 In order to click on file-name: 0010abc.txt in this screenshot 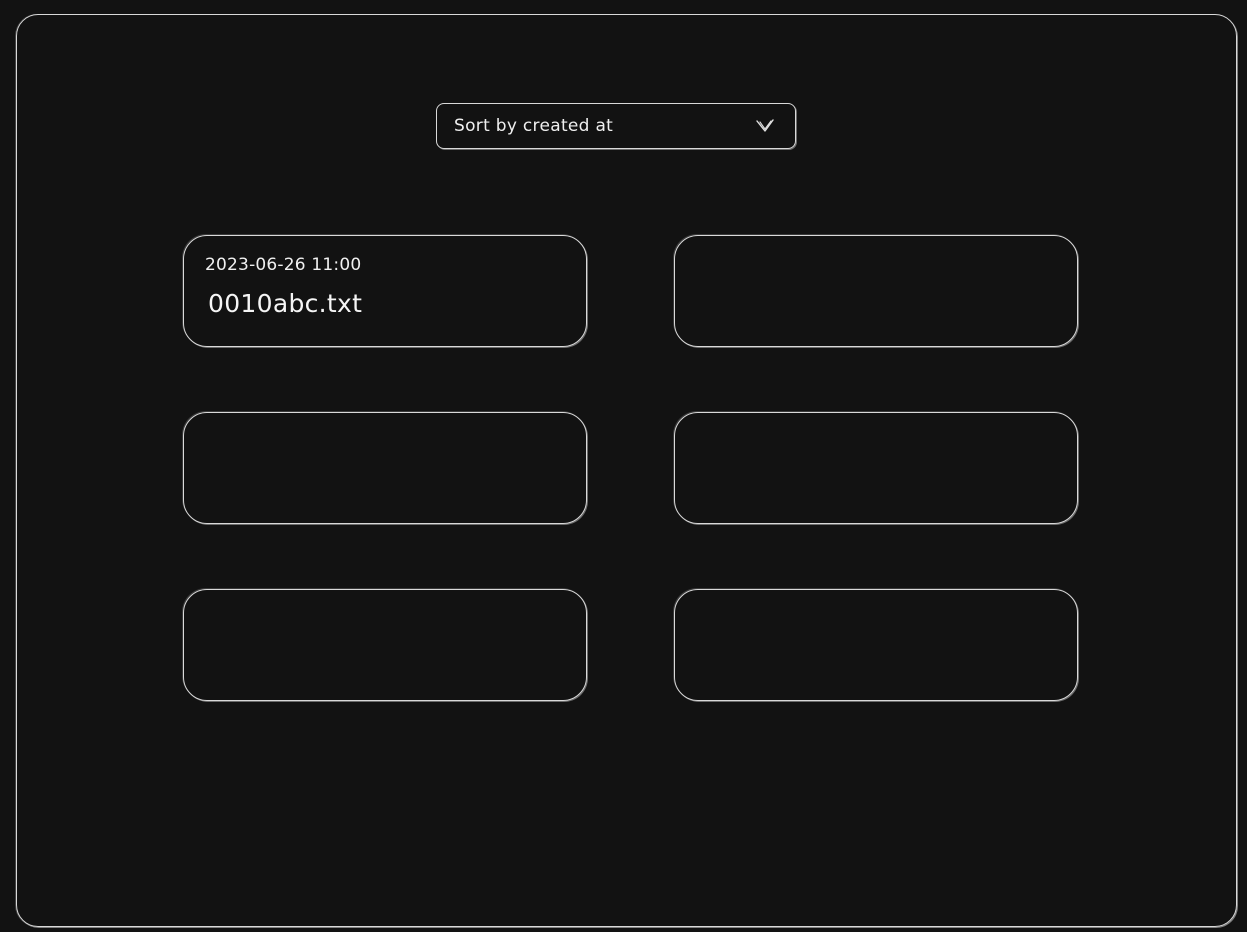, I will do `click(285, 303)`.